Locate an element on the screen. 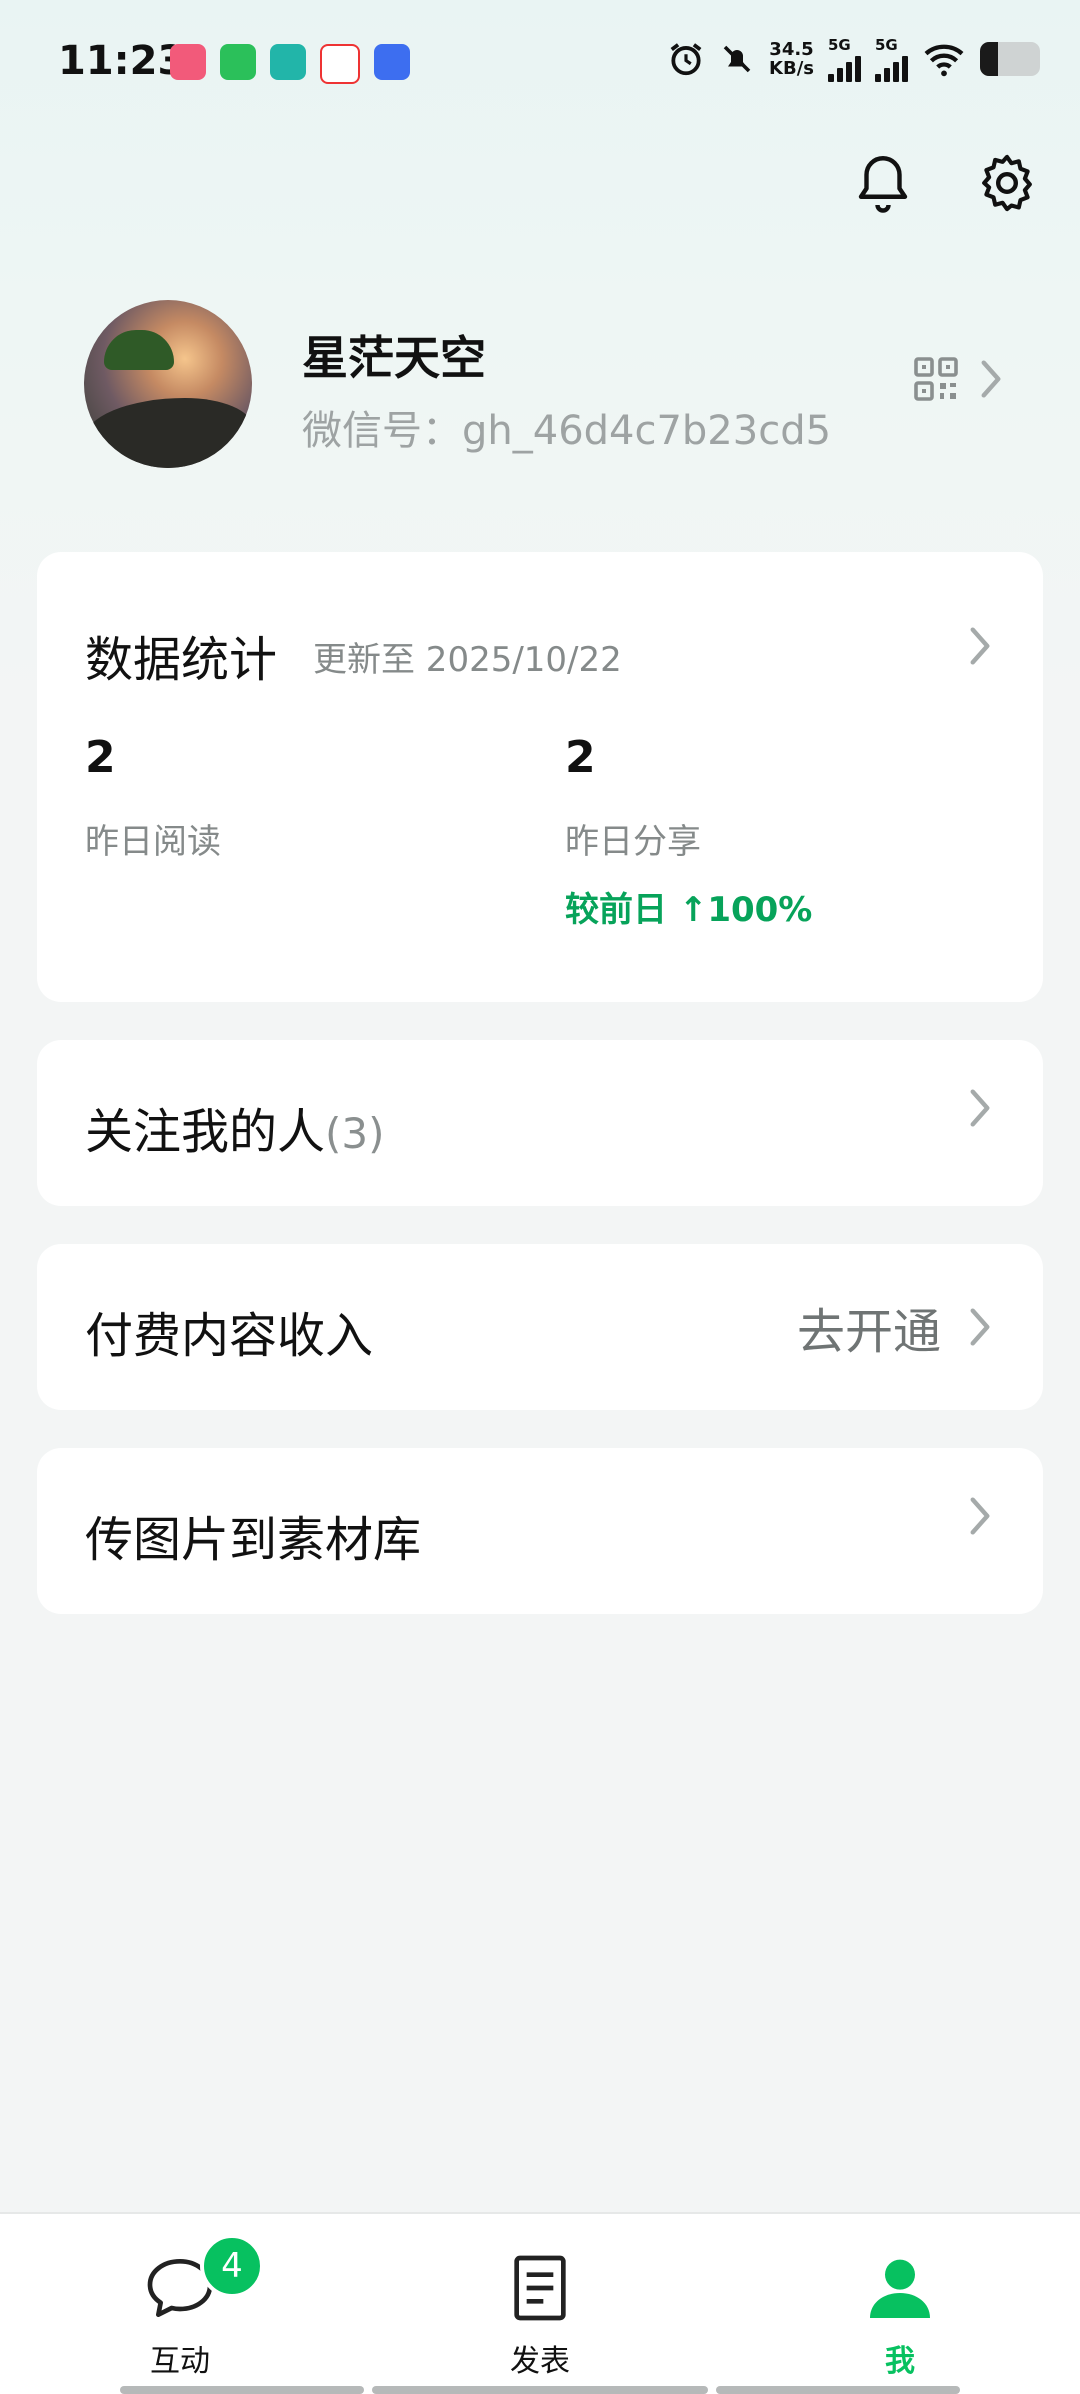  paid-content-right: 去开通 is located at coordinates (894, 1327).